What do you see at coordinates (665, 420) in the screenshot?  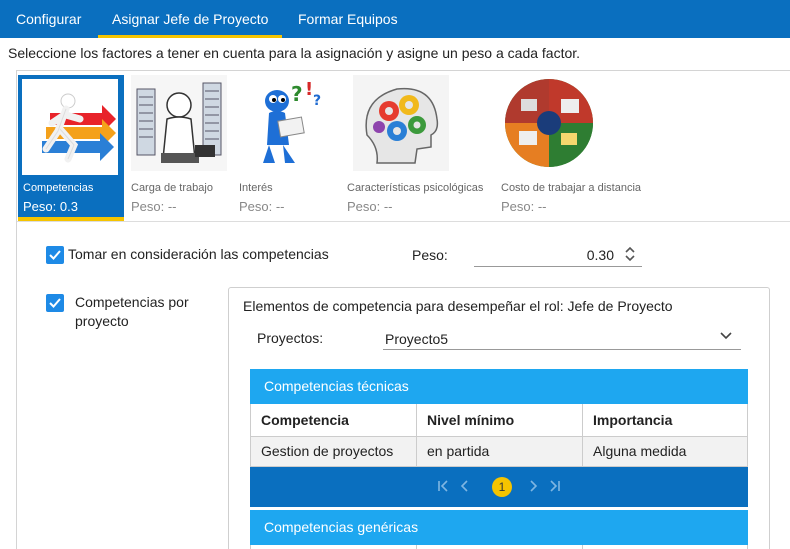 I see `column-header-importancia: Importancia` at bounding box center [665, 420].